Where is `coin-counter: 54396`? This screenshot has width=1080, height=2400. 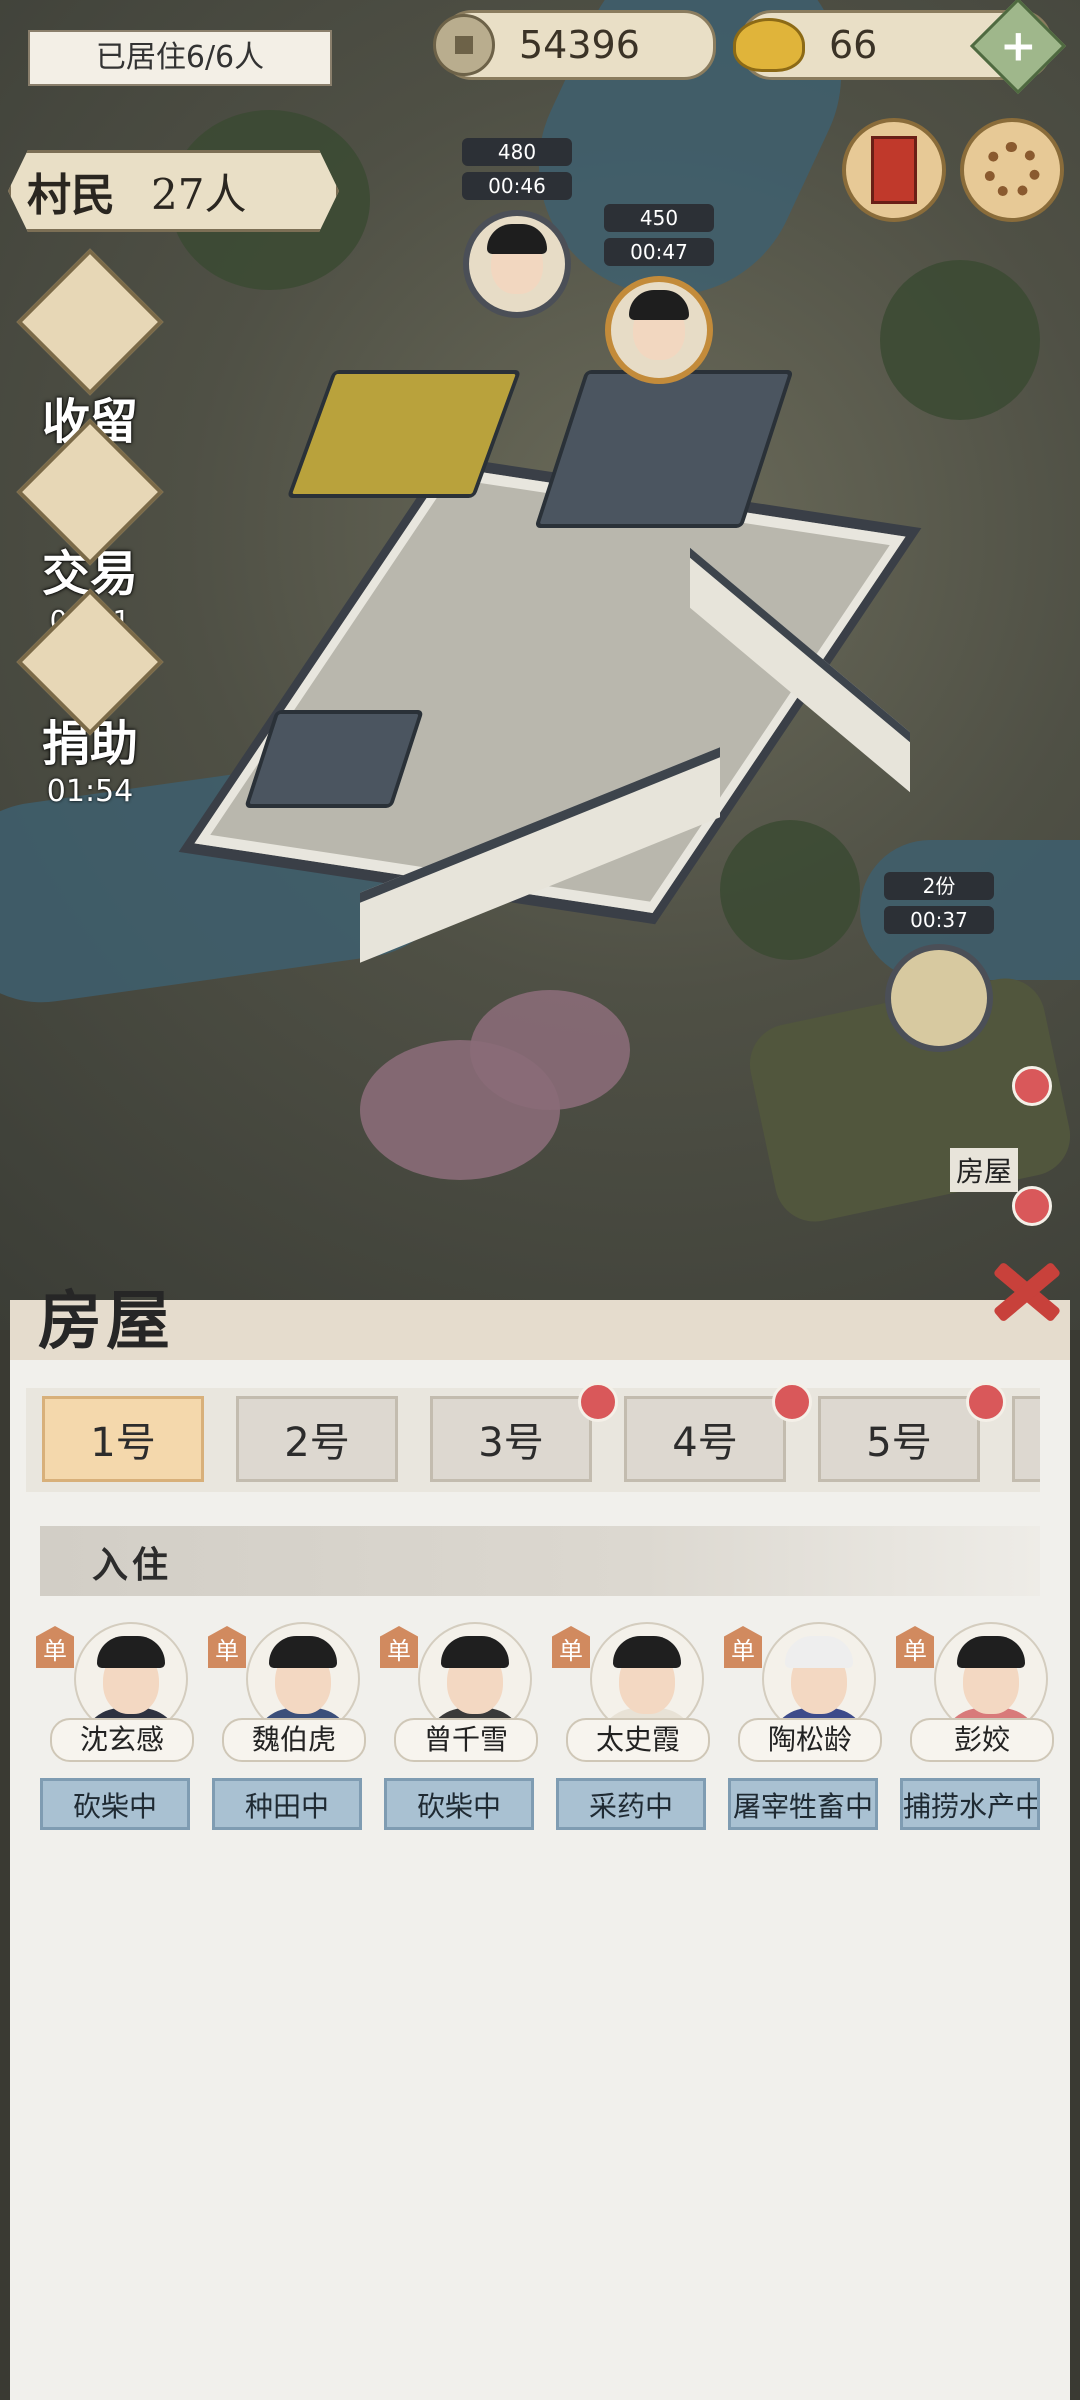
coin-counter: 54396 is located at coordinates (574, 45).